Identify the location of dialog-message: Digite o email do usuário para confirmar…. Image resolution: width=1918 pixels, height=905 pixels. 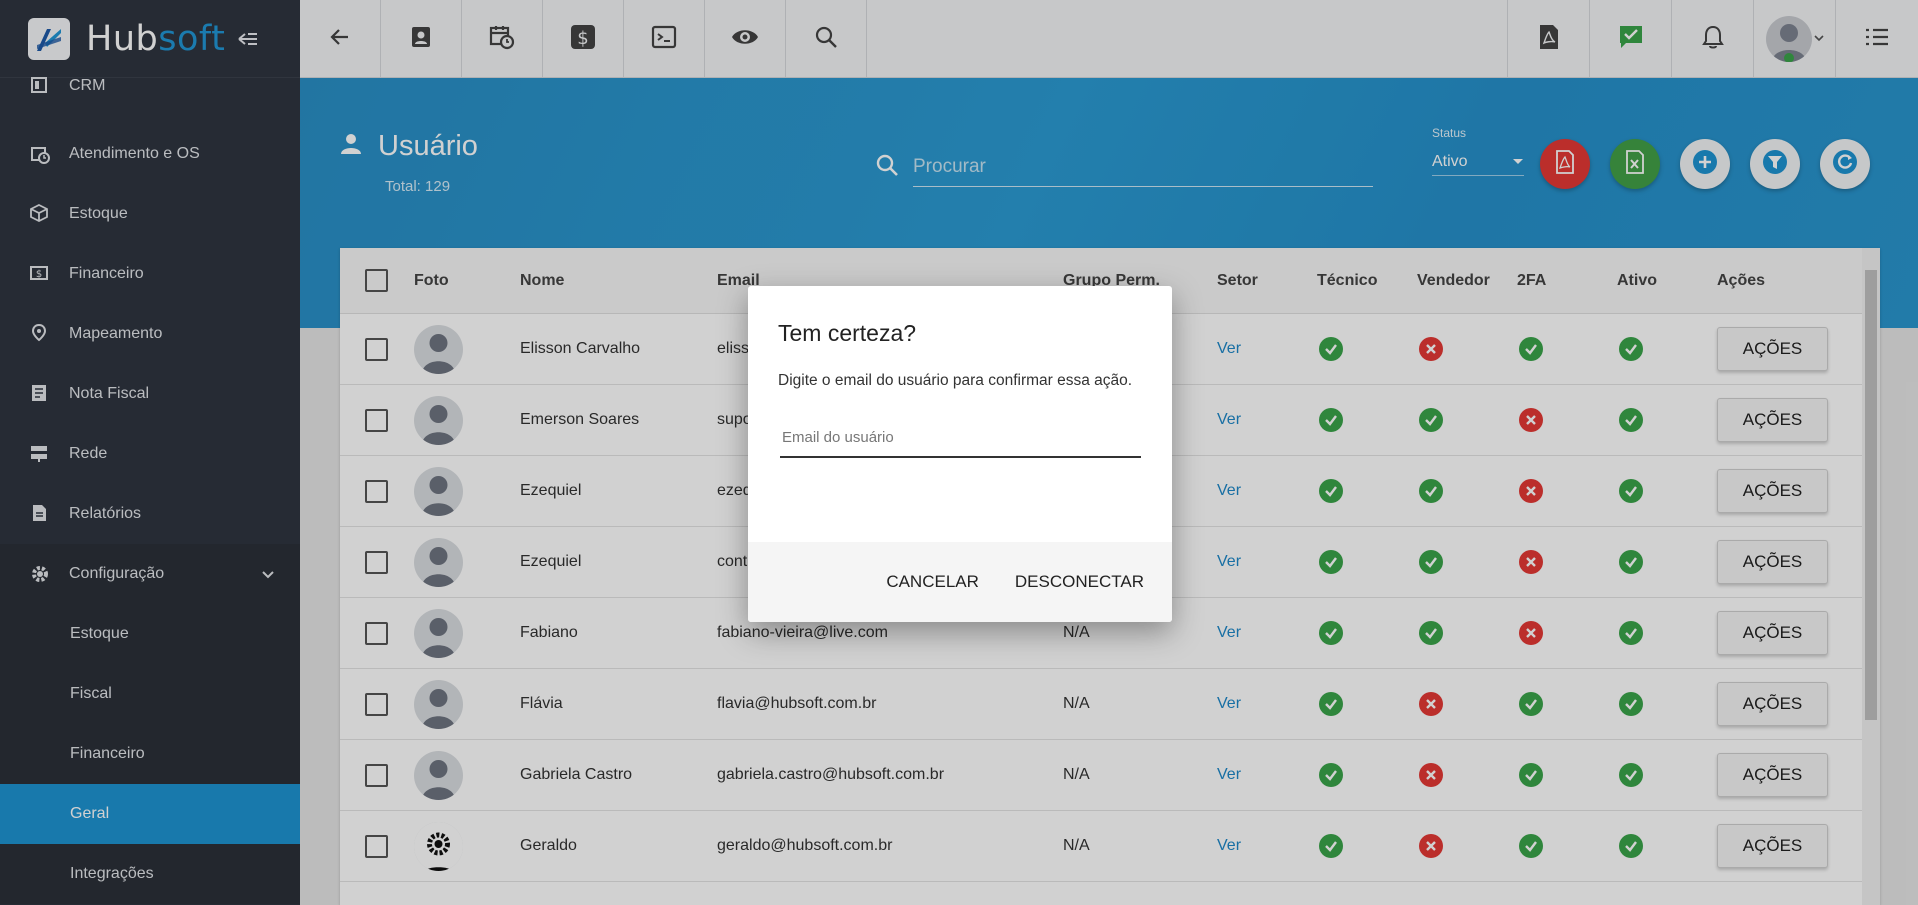
(955, 380).